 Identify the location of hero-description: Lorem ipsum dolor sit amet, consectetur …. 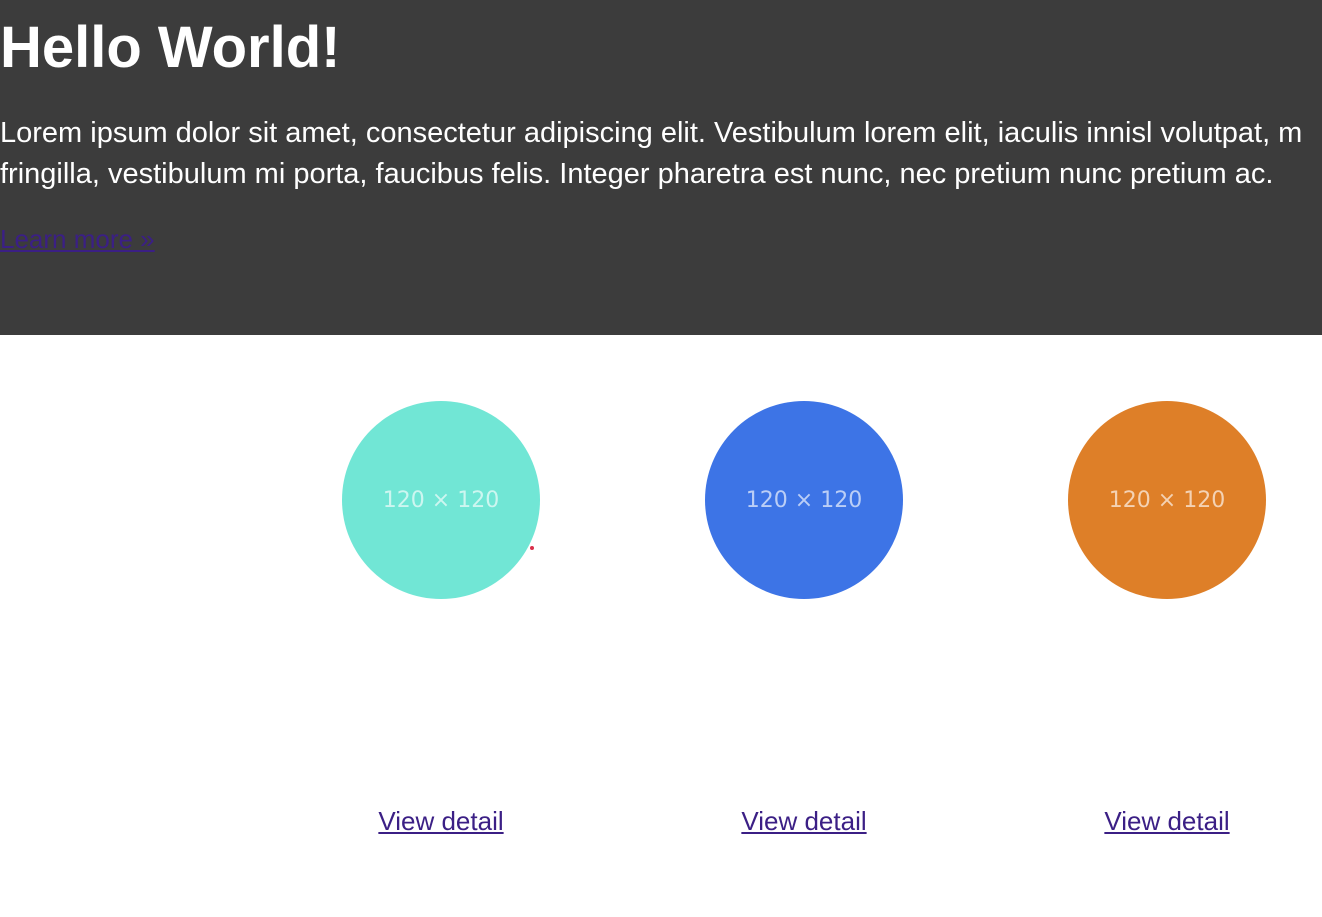
(661, 154).